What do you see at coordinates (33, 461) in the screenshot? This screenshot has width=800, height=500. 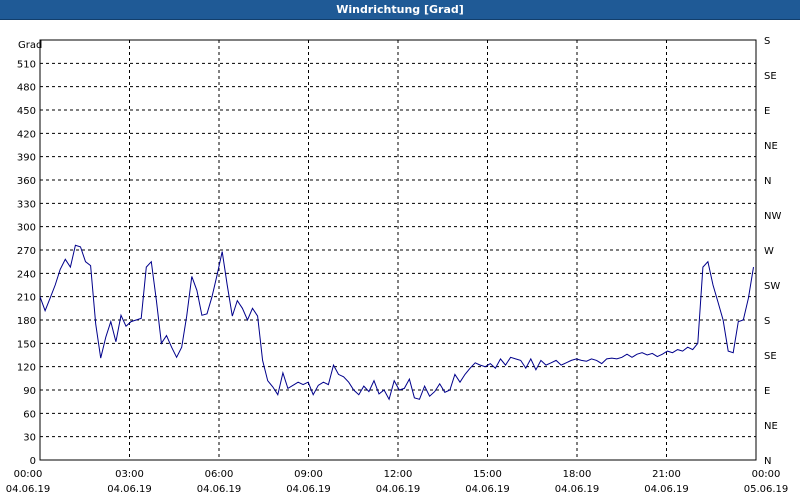 I see `y-tick-label: 0` at bounding box center [33, 461].